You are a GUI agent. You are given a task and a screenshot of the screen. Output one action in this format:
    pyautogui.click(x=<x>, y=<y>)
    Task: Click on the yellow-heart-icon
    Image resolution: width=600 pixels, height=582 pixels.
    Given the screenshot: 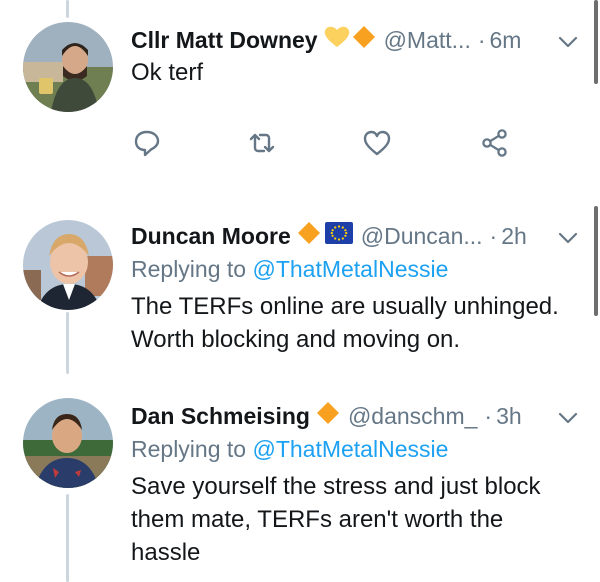 What is the action you would take?
    pyautogui.click(x=337, y=40)
    